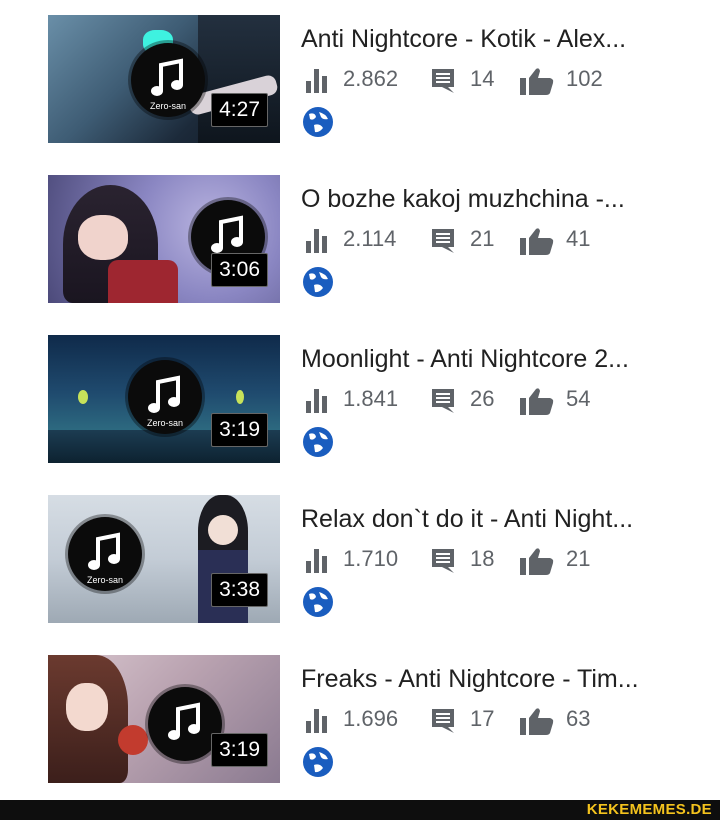 This screenshot has width=720, height=820. What do you see at coordinates (506, 240) in the screenshot?
I see `video-stats: 2.114 21 41` at bounding box center [506, 240].